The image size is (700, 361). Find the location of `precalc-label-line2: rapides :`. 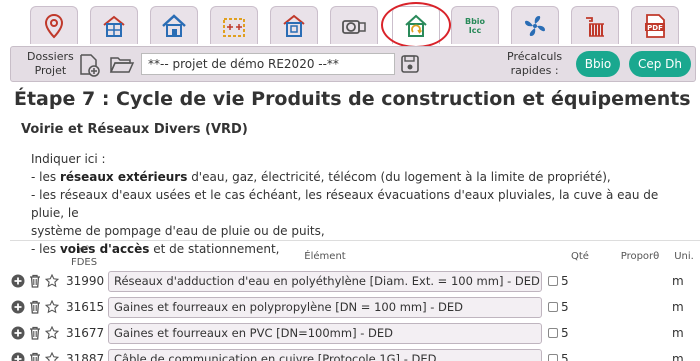

precalc-label-line2: rapides : is located at coordinates (534, 70).